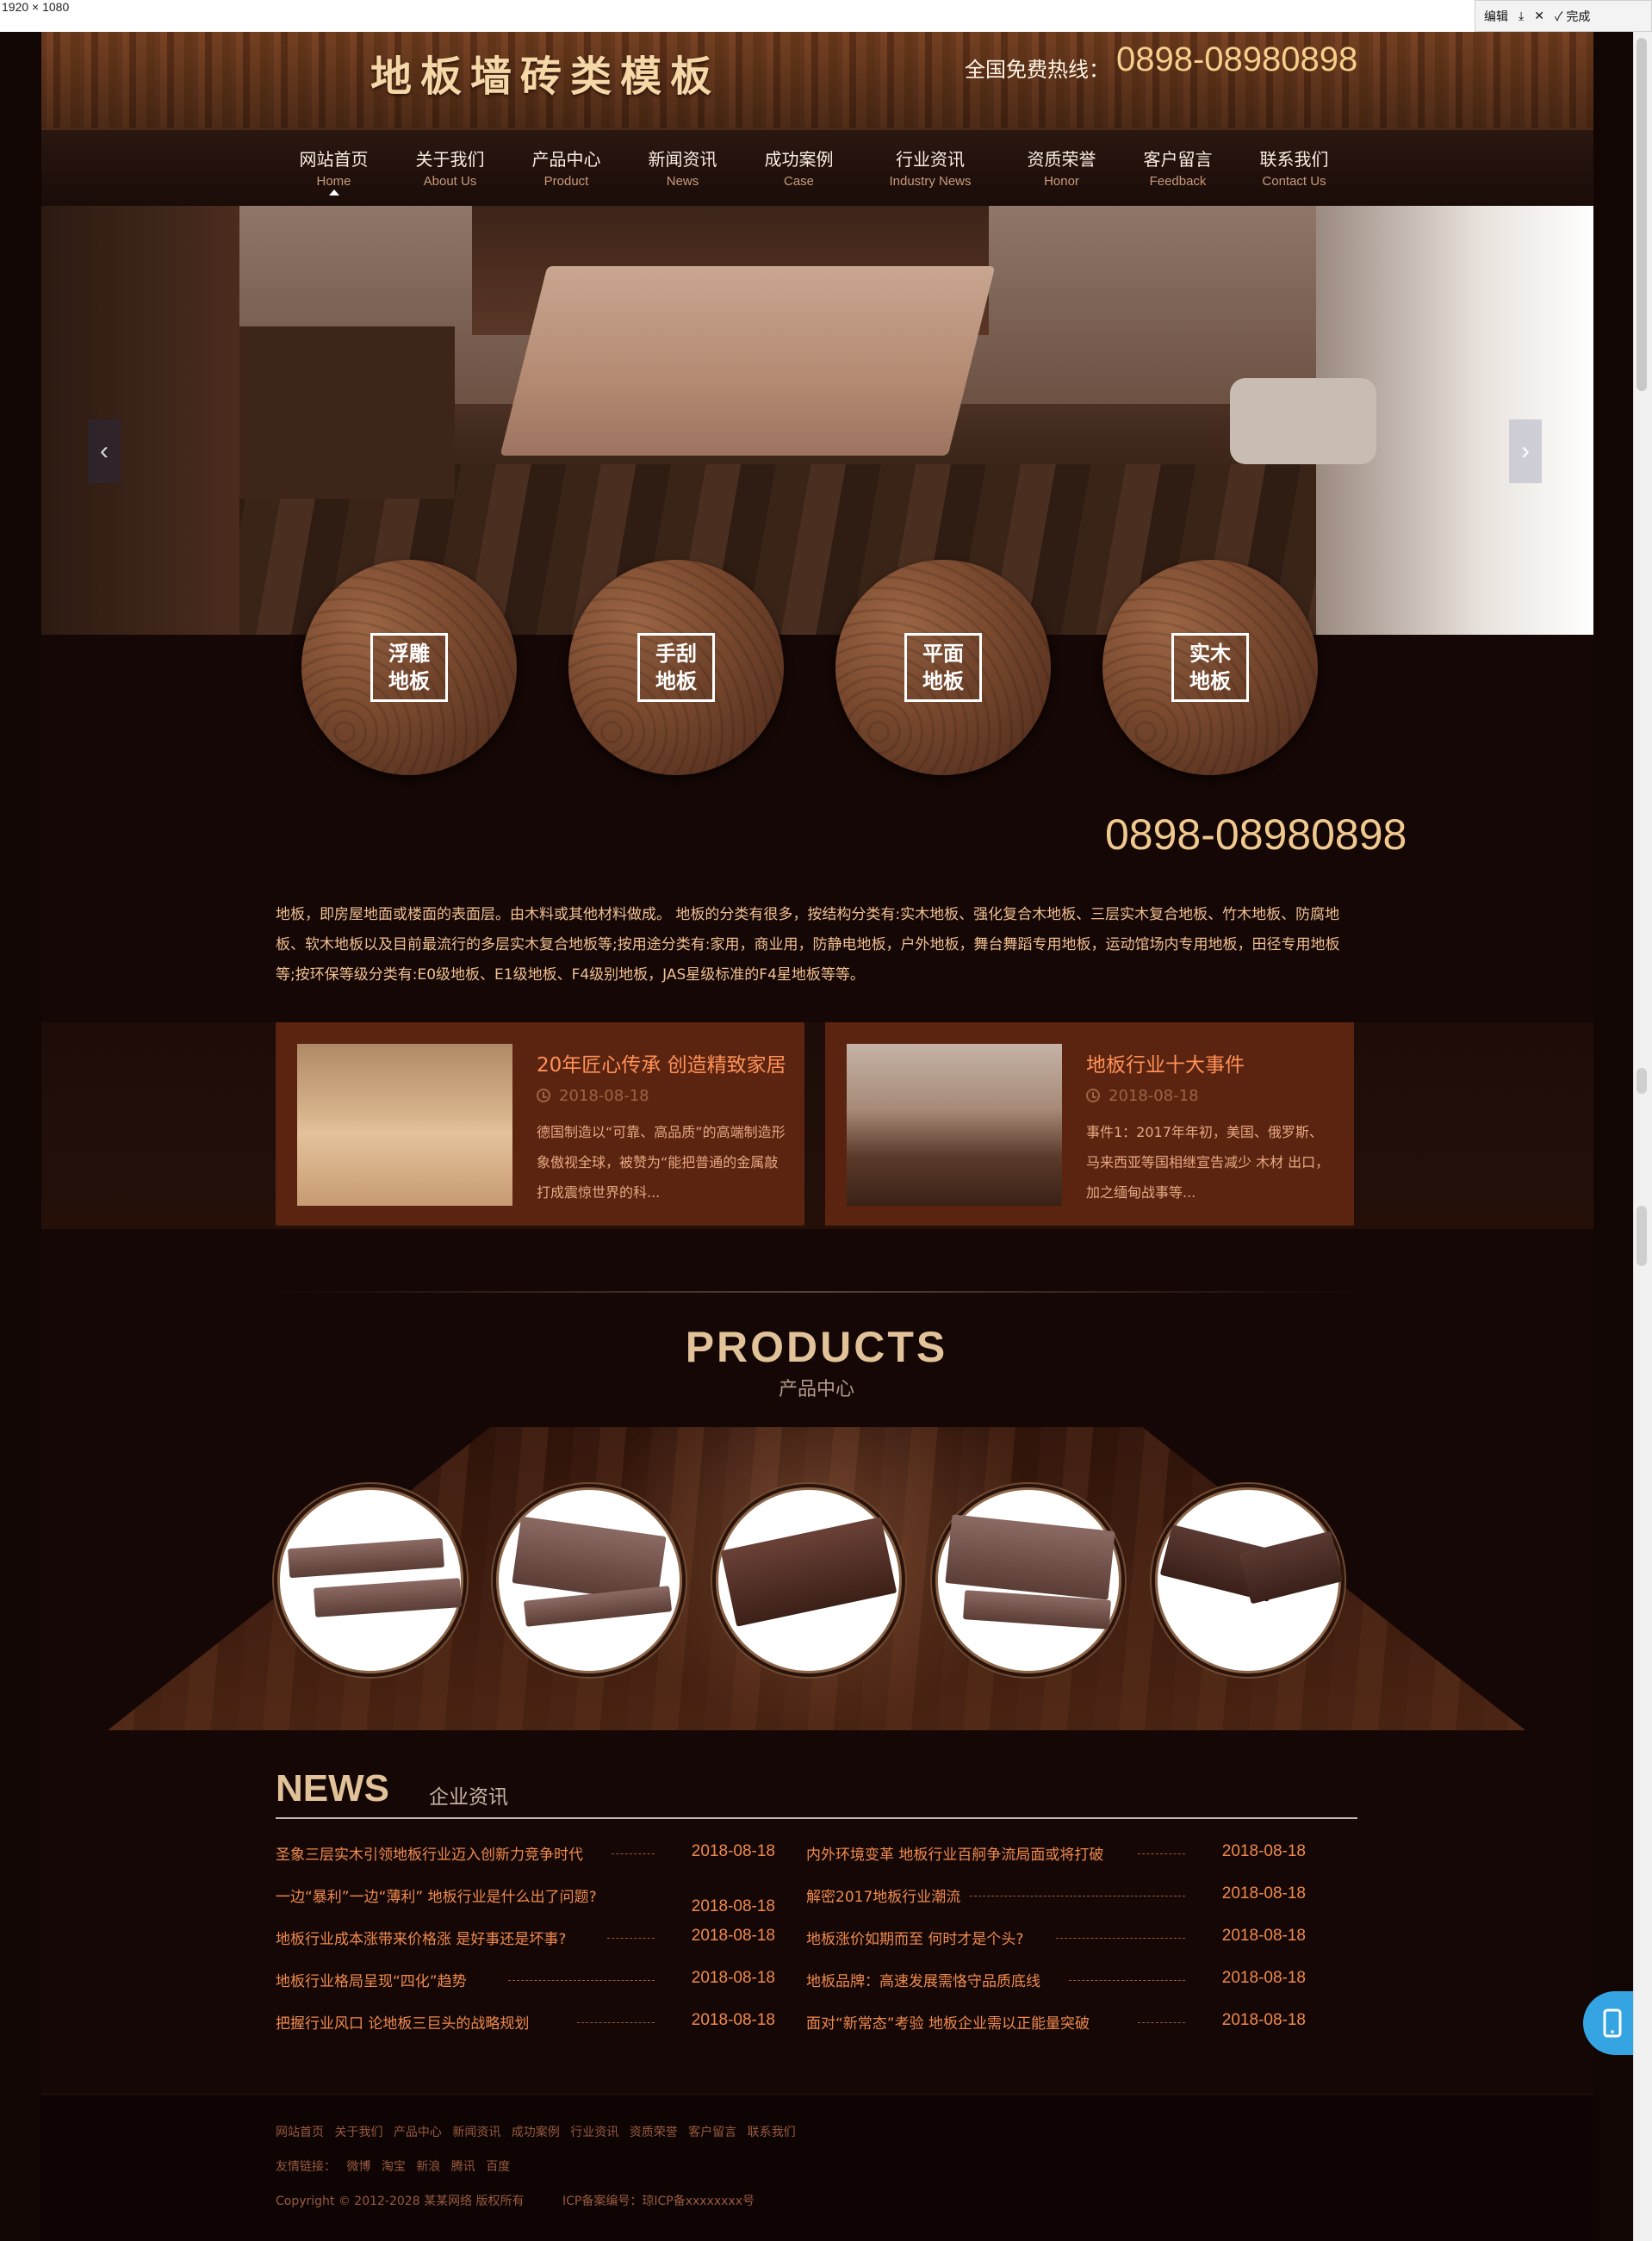 The height and width of the screenshot is (2241, 1652). What do you see at coordinates (1060, 1982) in the screenshot?
I see `news-item: 地板品牌：高速发展需恪守品质底线 2018-08-18` at bounding box center [1060, 1982].